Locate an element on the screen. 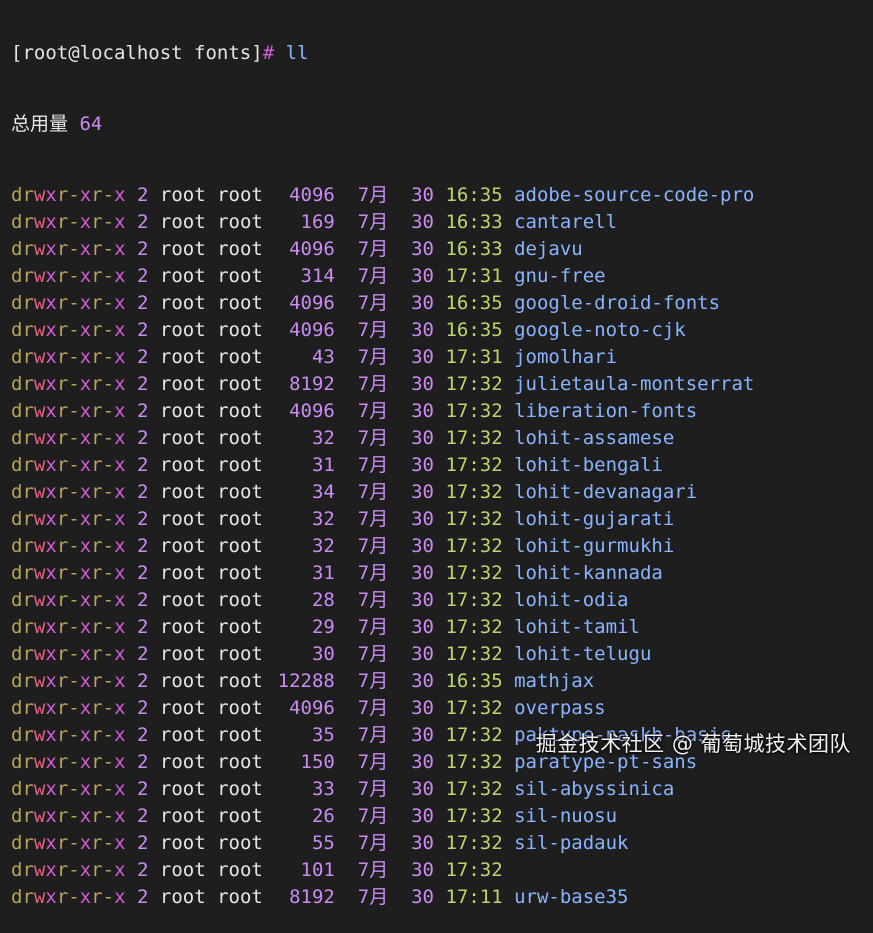  file-size: 28 is located at coordinates (323, 600).